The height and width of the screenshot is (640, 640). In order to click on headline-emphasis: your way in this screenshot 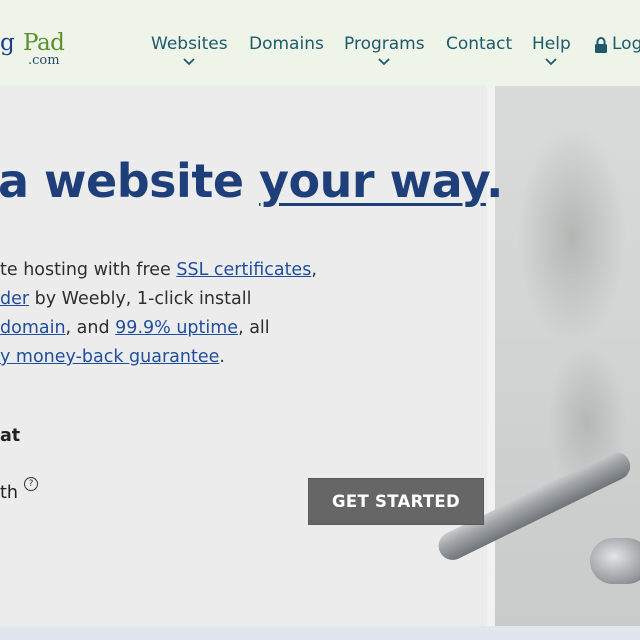, I will do `click(372, 181)`.